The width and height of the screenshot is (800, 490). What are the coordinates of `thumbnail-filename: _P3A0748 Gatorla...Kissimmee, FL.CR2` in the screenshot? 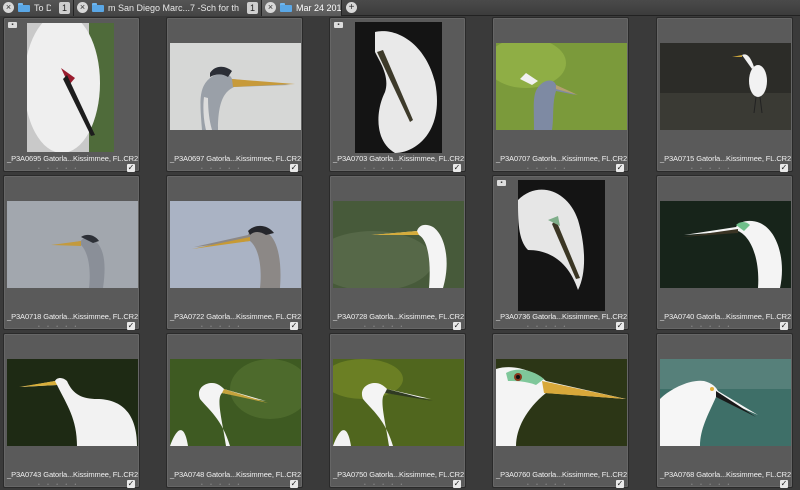 It's located at (236, 474).